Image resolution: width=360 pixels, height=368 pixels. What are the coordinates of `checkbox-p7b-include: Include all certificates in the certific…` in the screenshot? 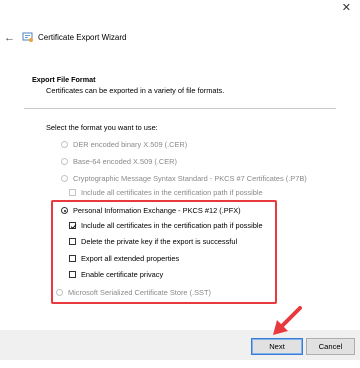 It's located at (166, 192).